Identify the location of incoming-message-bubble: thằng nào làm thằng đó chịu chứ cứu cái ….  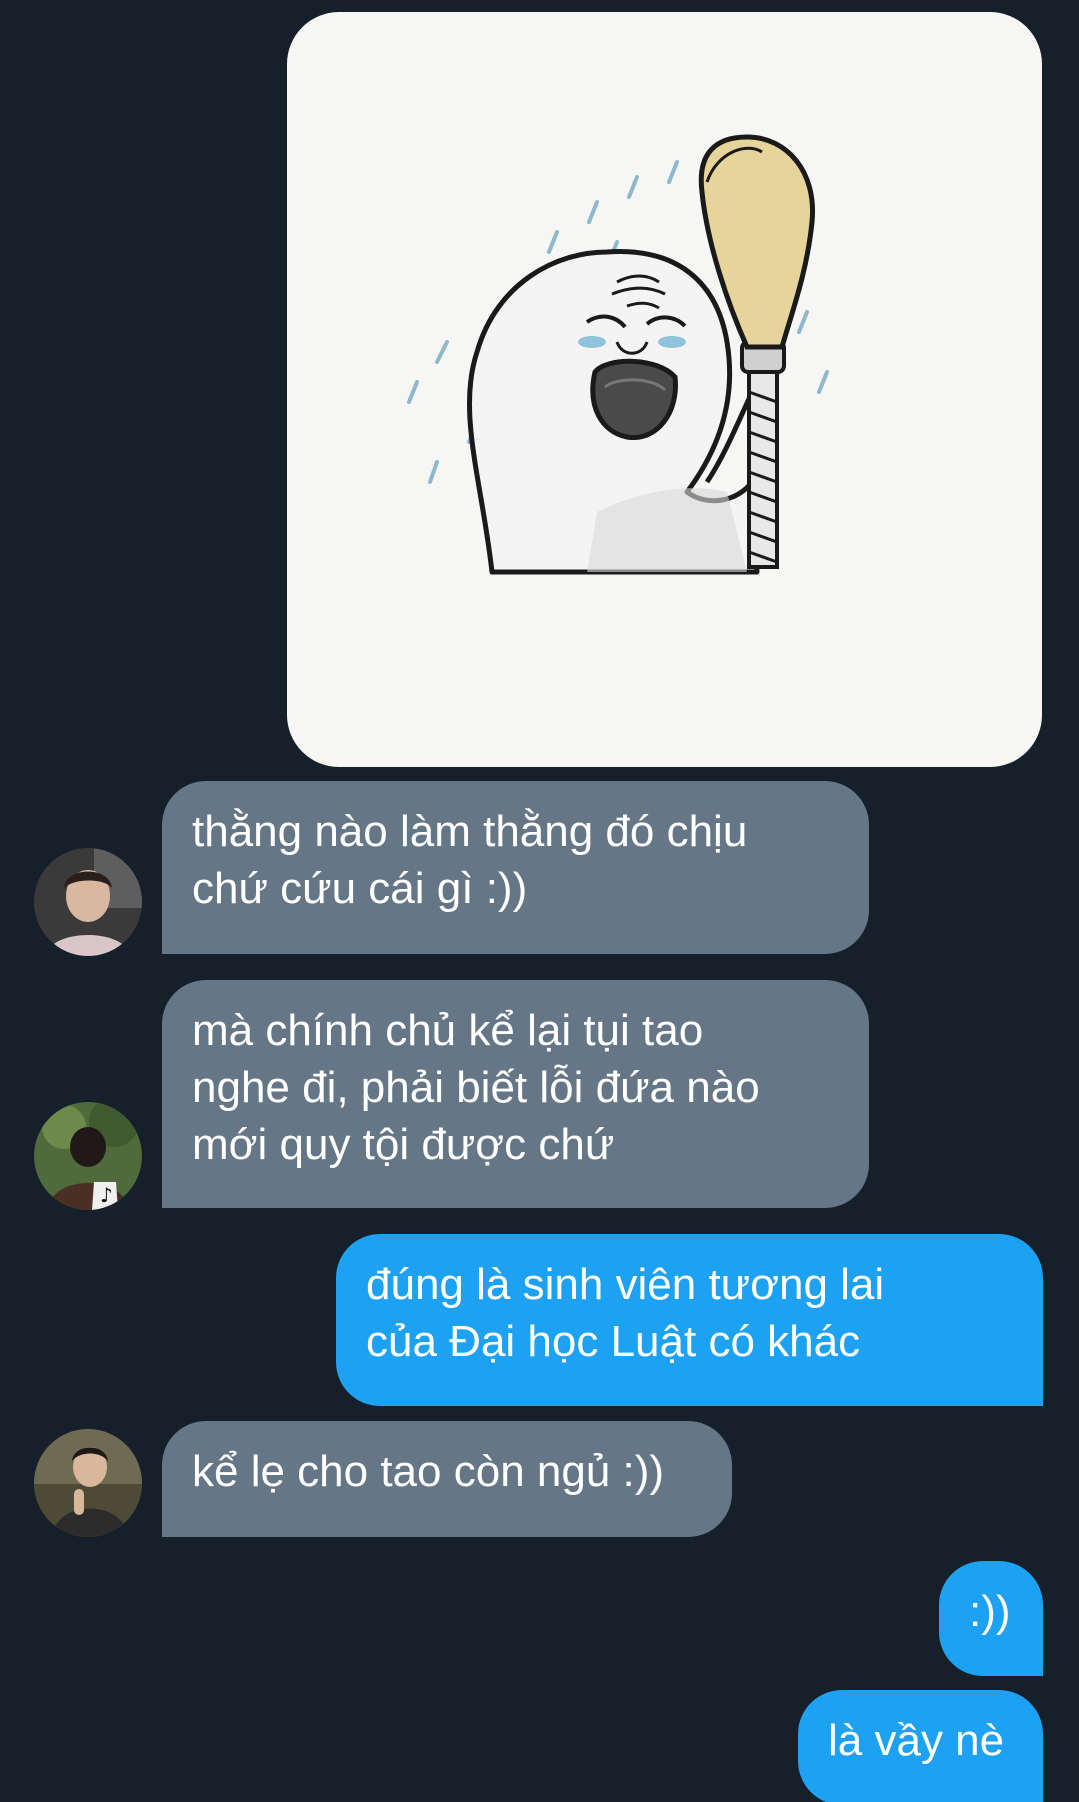
(515, 867).